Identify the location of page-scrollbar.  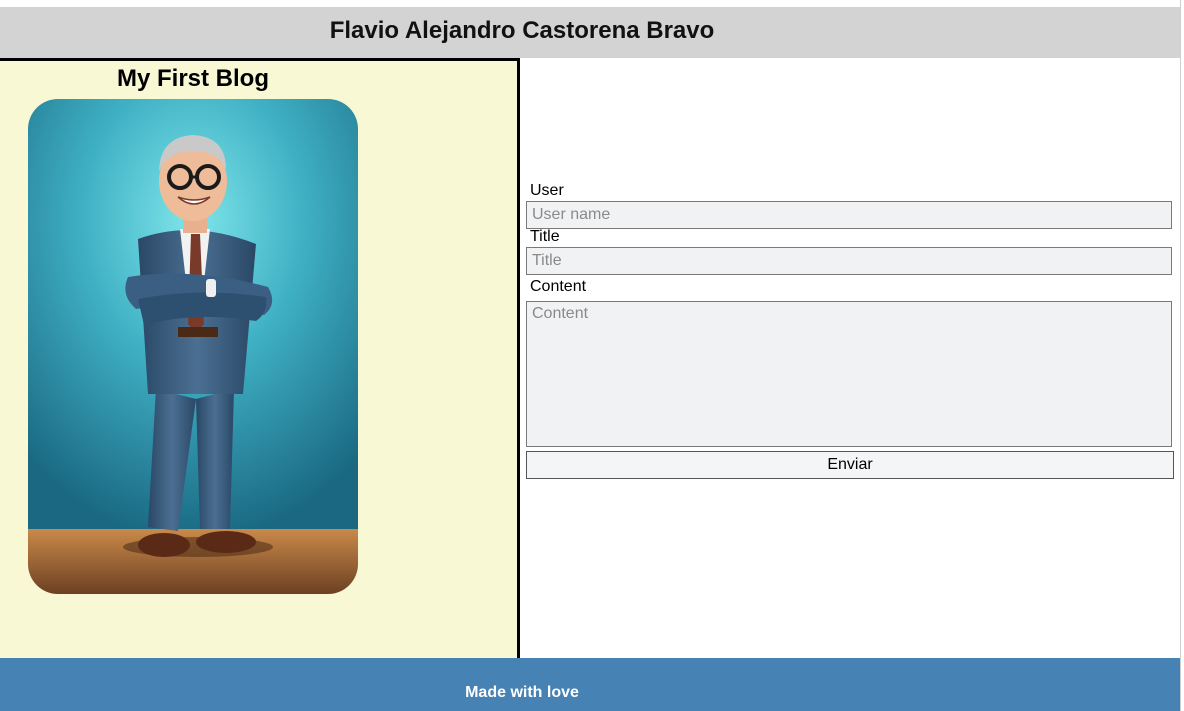
(1182, 355).